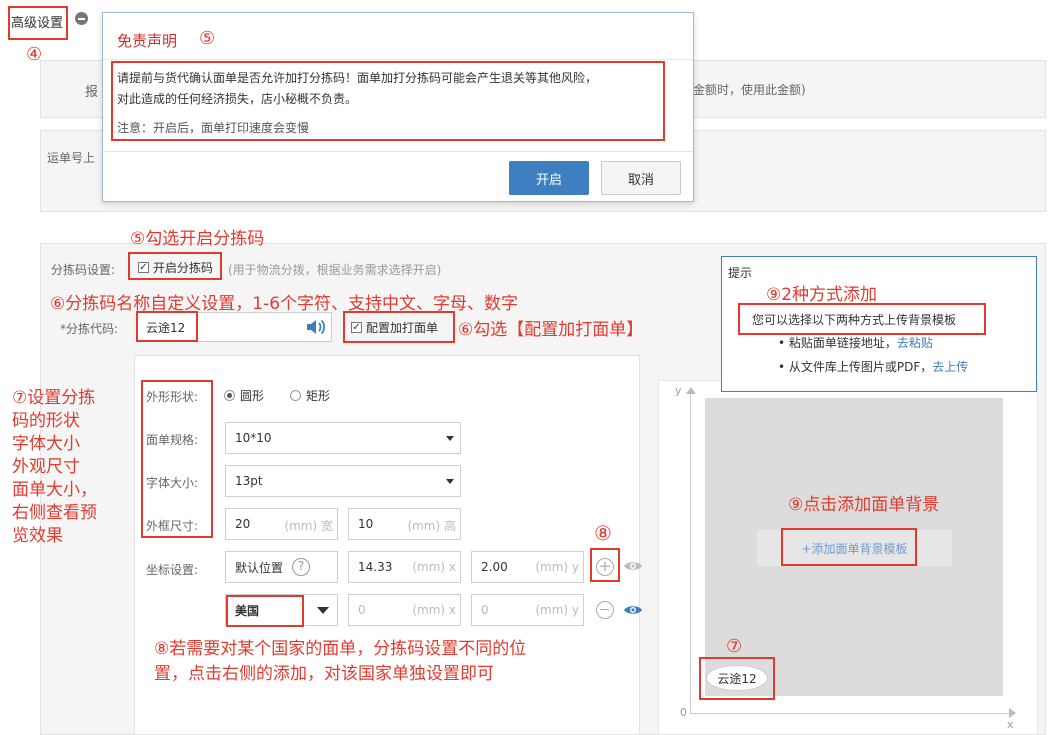 Image resolution: width=1052 pixels, height=735 pixels. I want to click on enable-sortcode-hint: (用于物流分拨，根据业务需求选择开启), so click(335, 270).